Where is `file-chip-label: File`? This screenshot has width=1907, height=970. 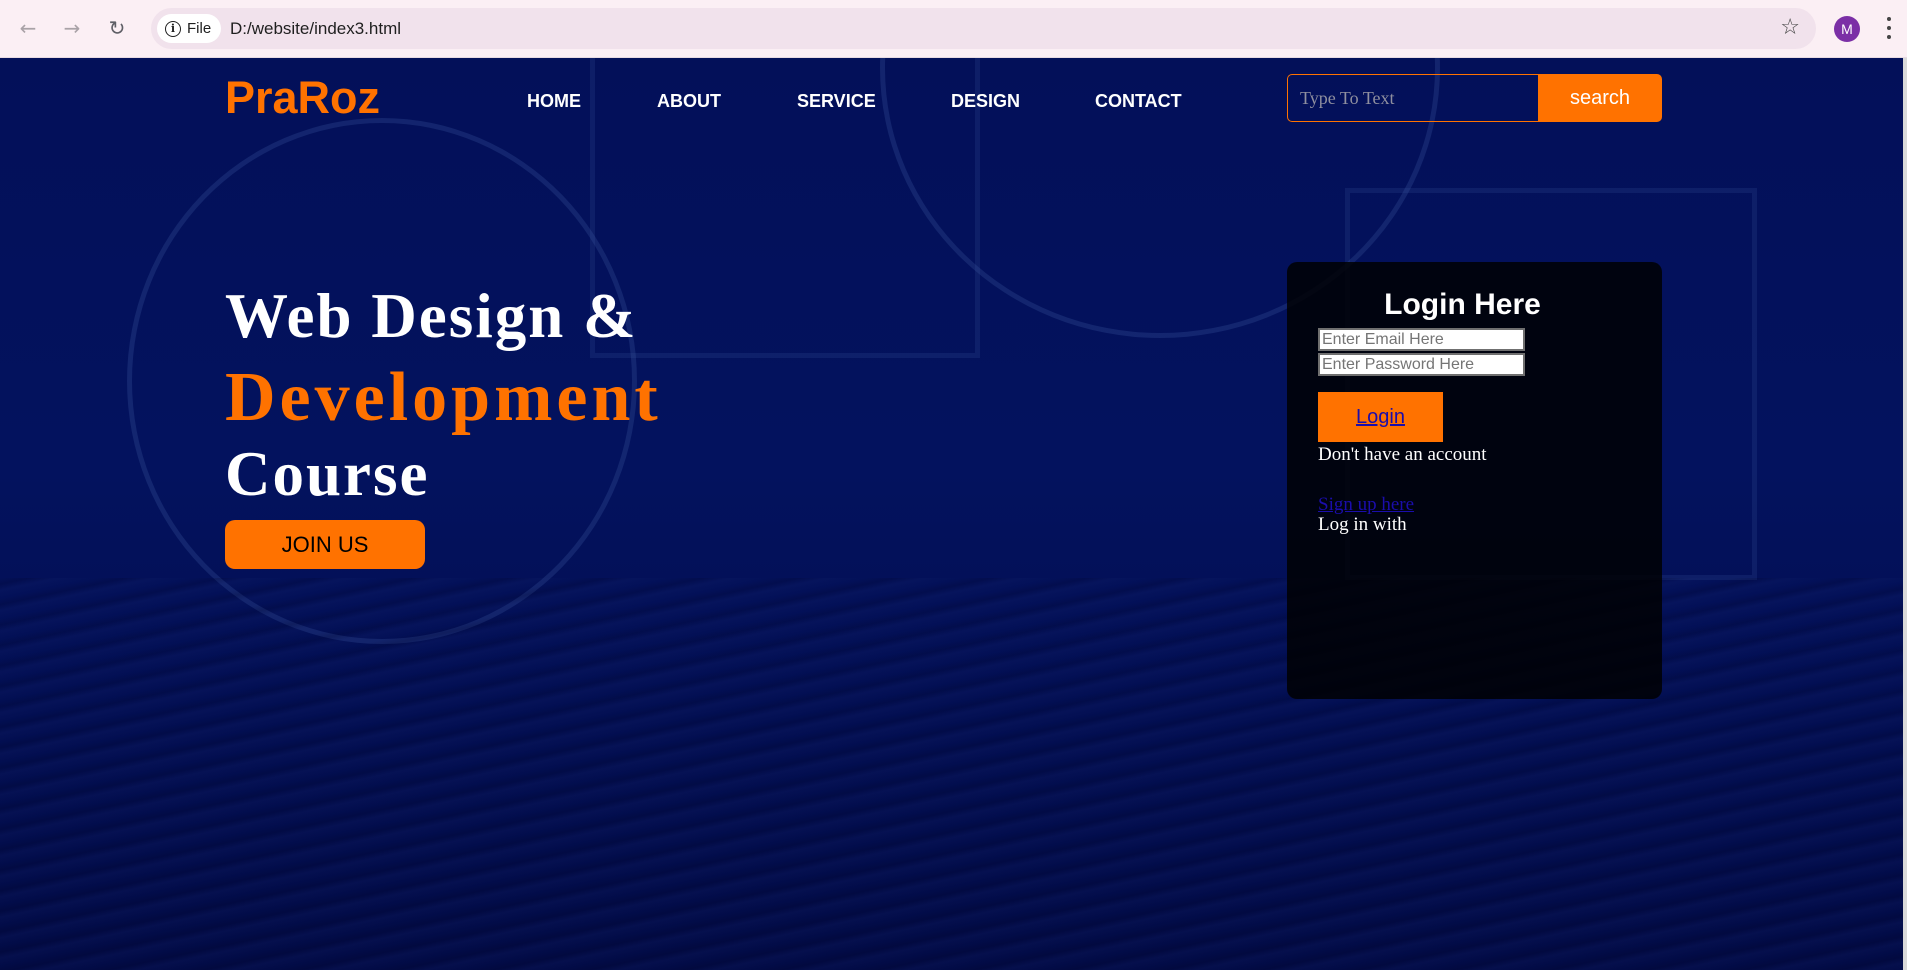
file-chip-label: File is located at coordinates (199, 28).